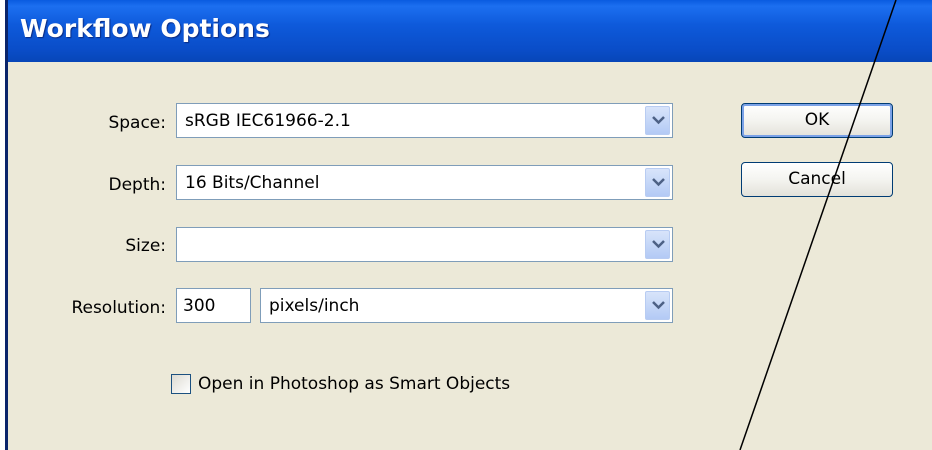 This screenshot has width=932, height=450. Describe the element at coordinates (181, 384) in the screenshot. I see `smart-objects-checkbox` at that location.